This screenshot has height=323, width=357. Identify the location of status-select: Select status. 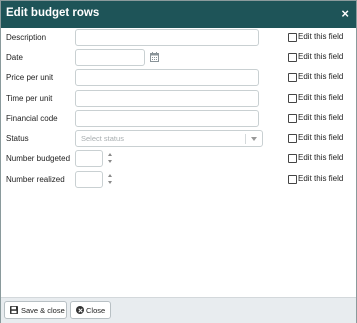
(169, 138).